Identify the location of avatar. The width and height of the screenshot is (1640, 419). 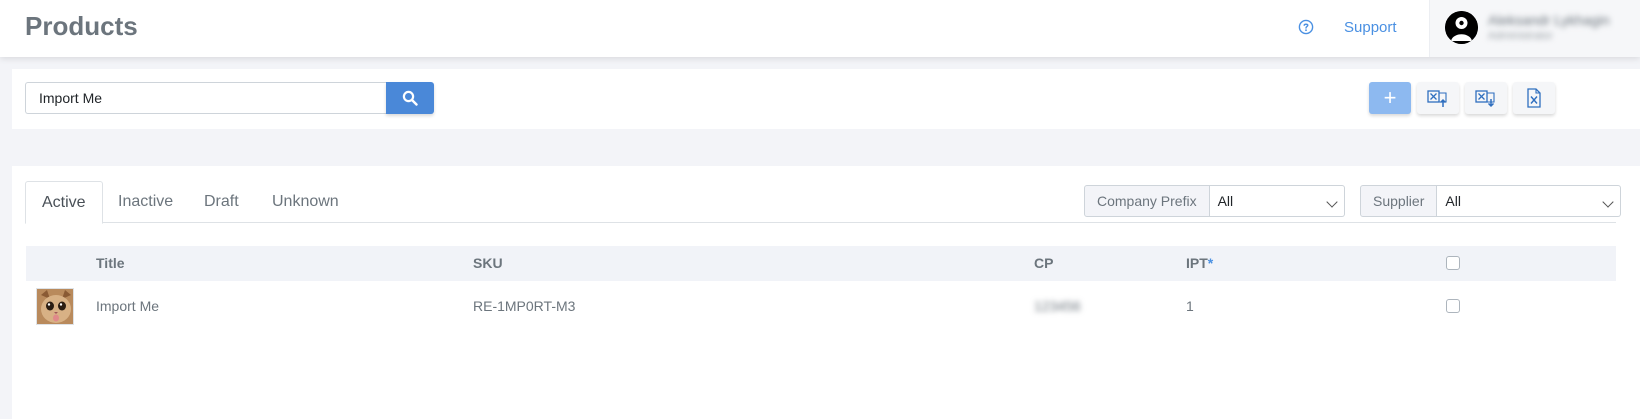
(1461, 27).